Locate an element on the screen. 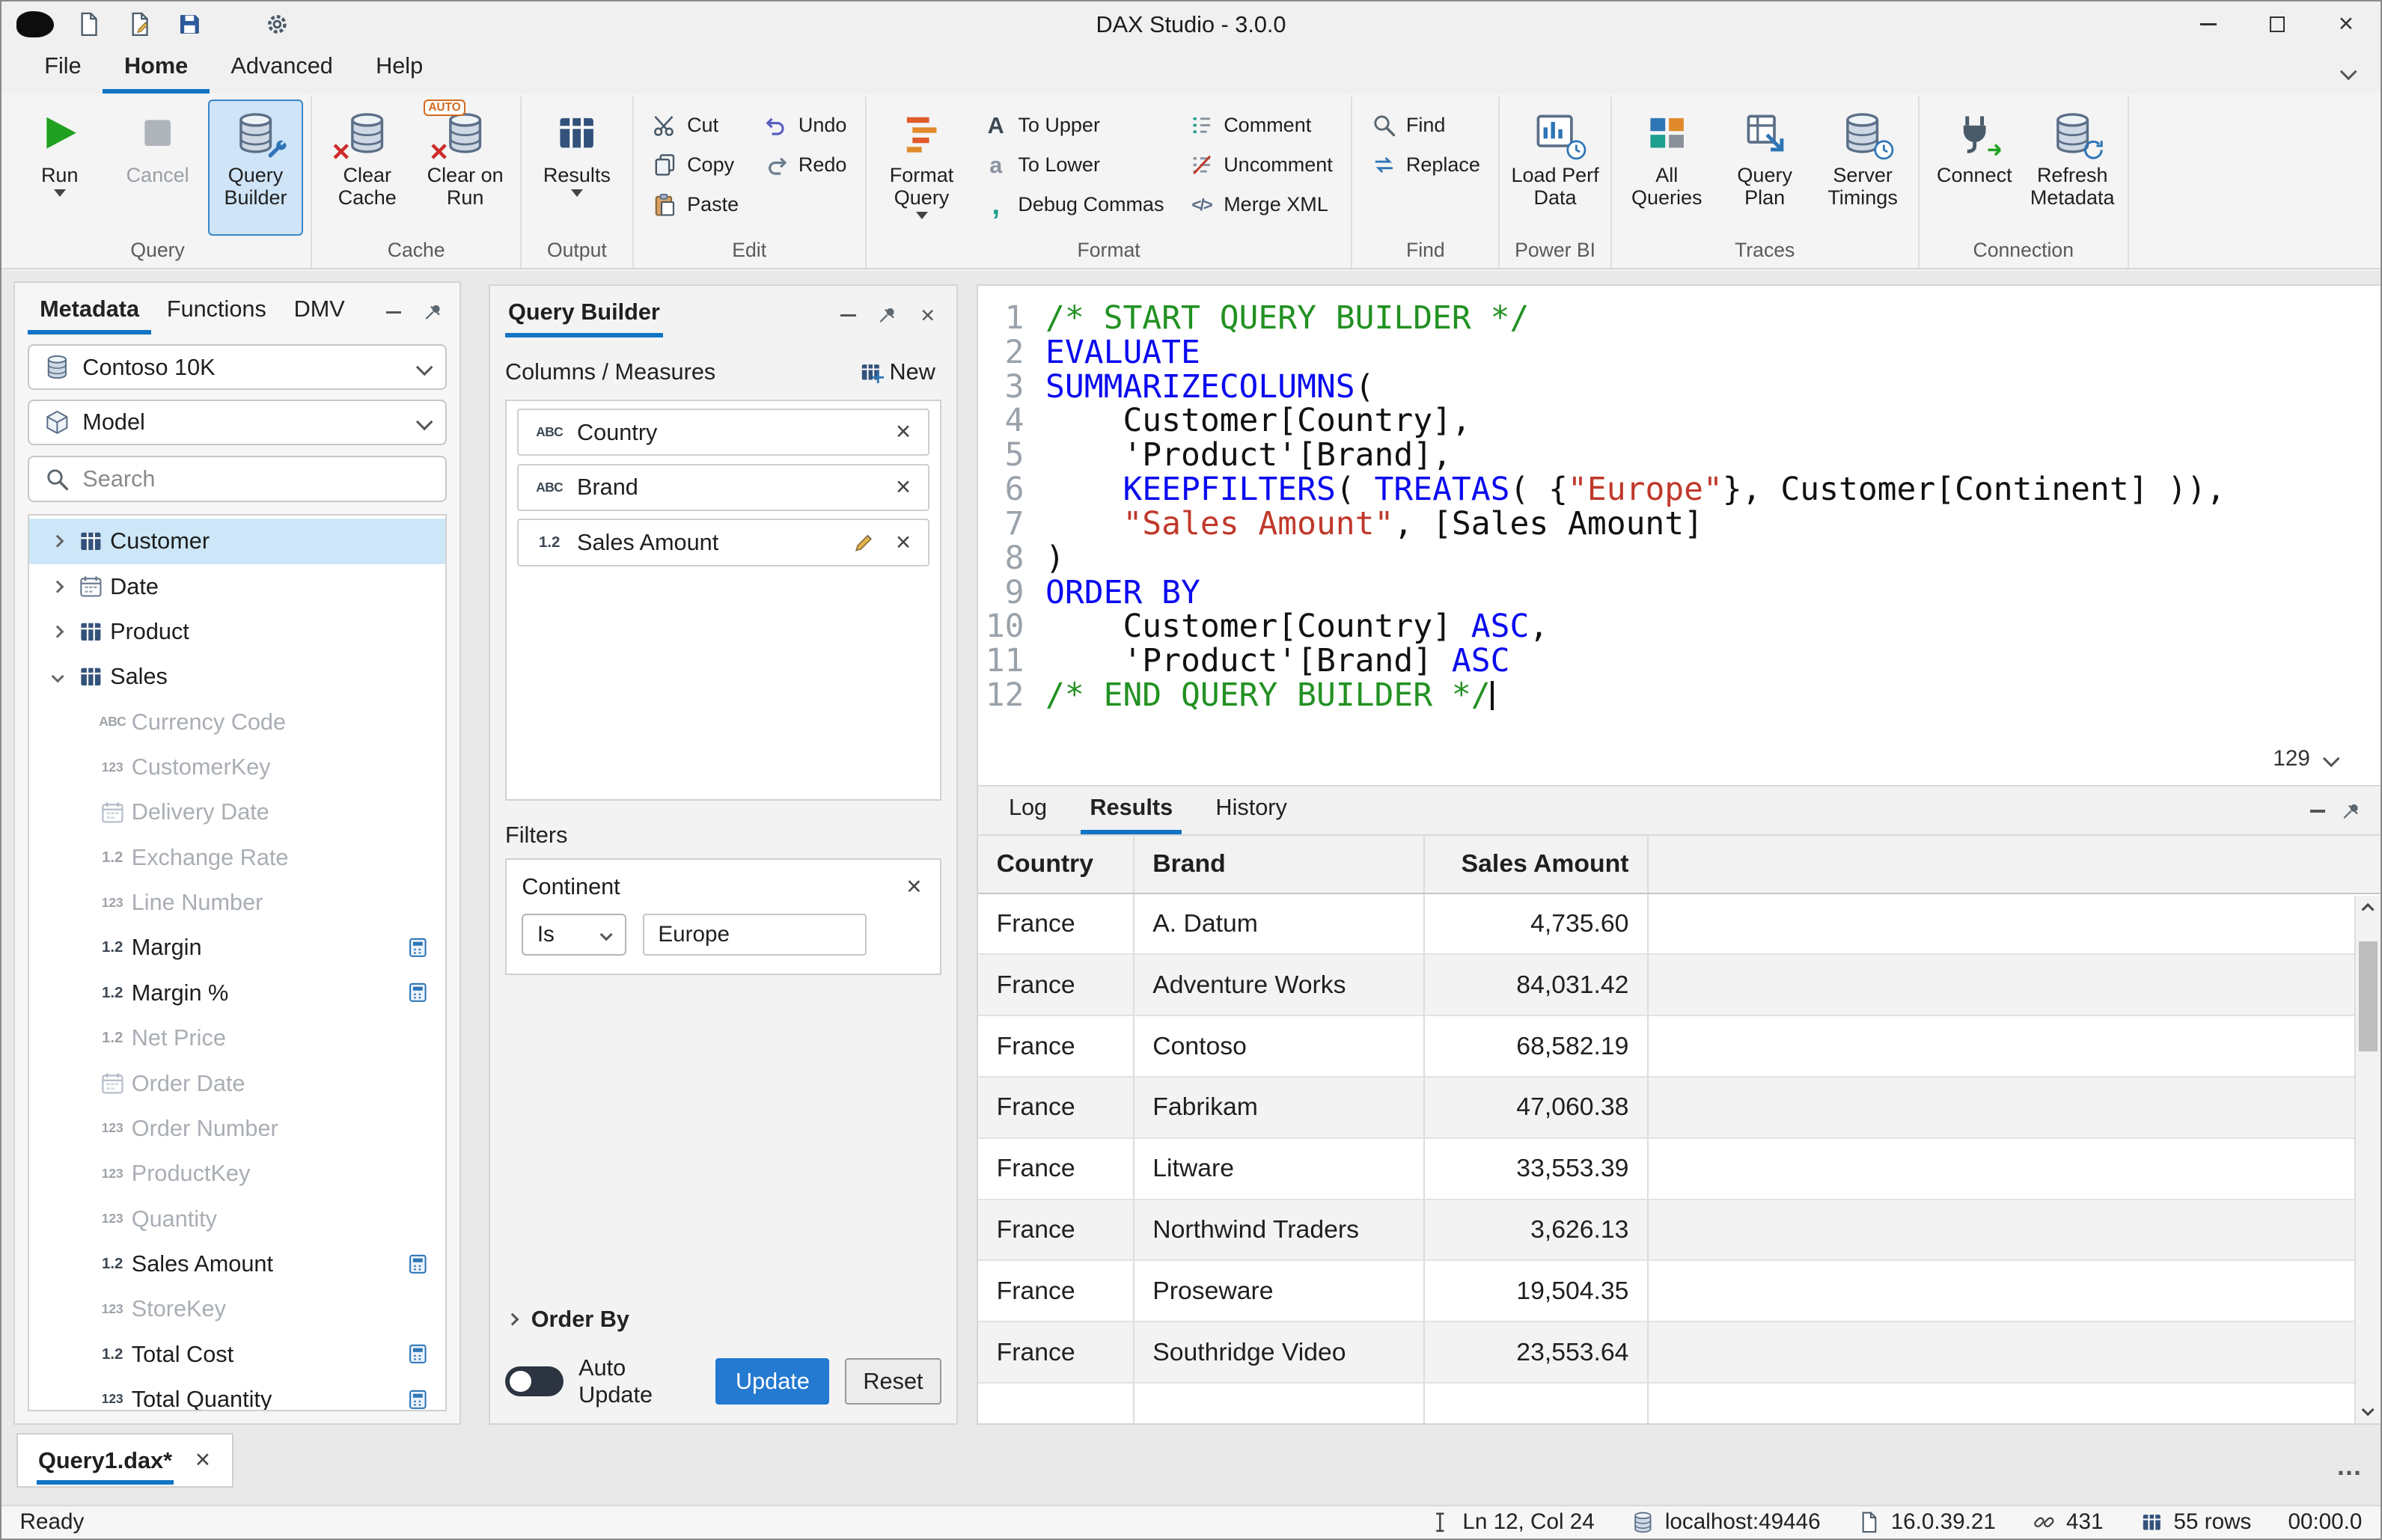 This screenshot has height=1540, width=2382. find-button: Find is located at coordinates (1425, 126).